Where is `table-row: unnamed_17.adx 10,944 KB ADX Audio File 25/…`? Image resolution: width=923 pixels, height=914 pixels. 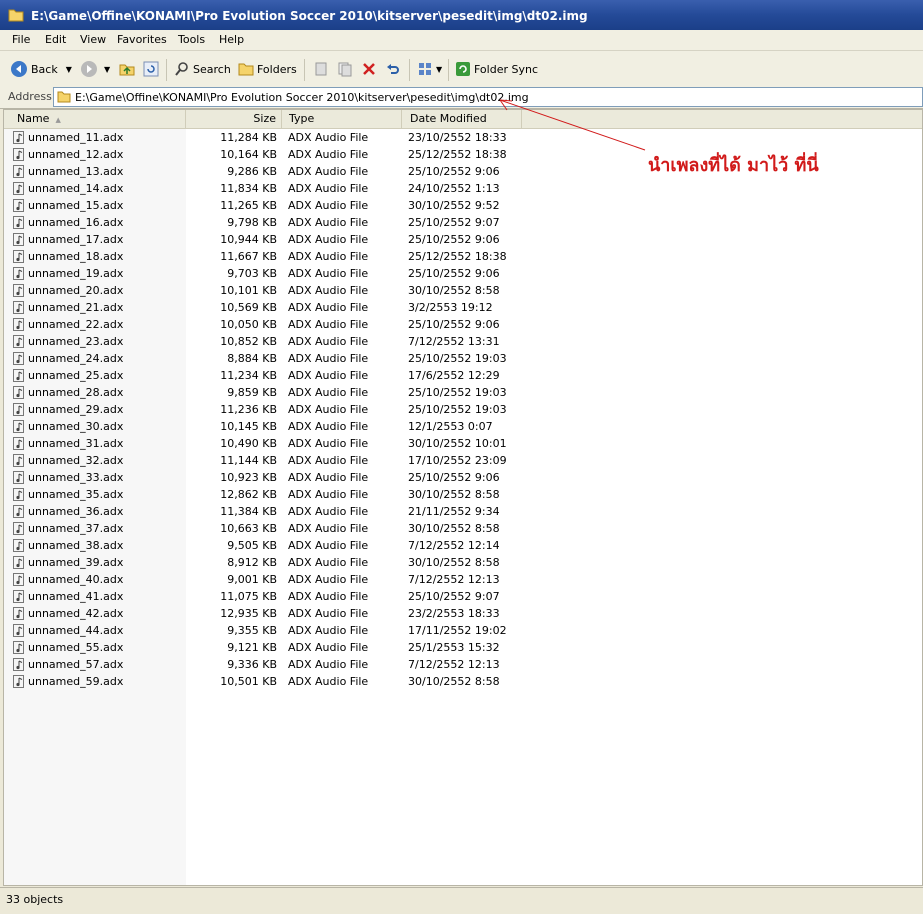 table-row: unnamed_17.adx 10,944 KB ADX Audio File 25/… is located at coordinates (463, 239).